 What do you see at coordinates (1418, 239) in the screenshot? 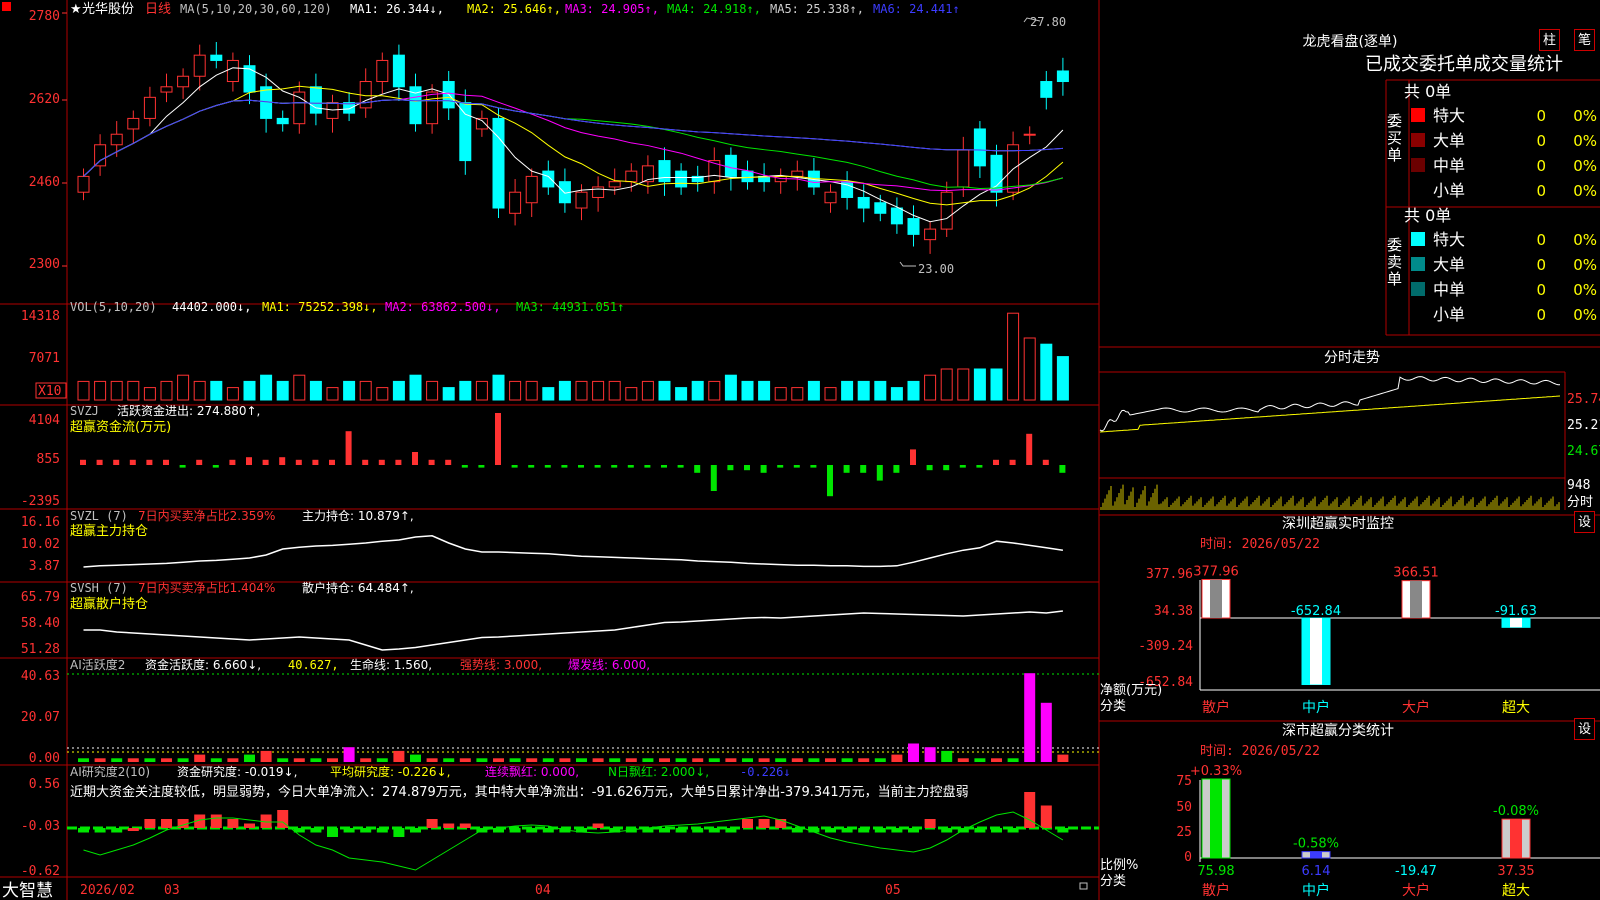
I see `sell-legend-swatch` at bounding box center [1418, 239].